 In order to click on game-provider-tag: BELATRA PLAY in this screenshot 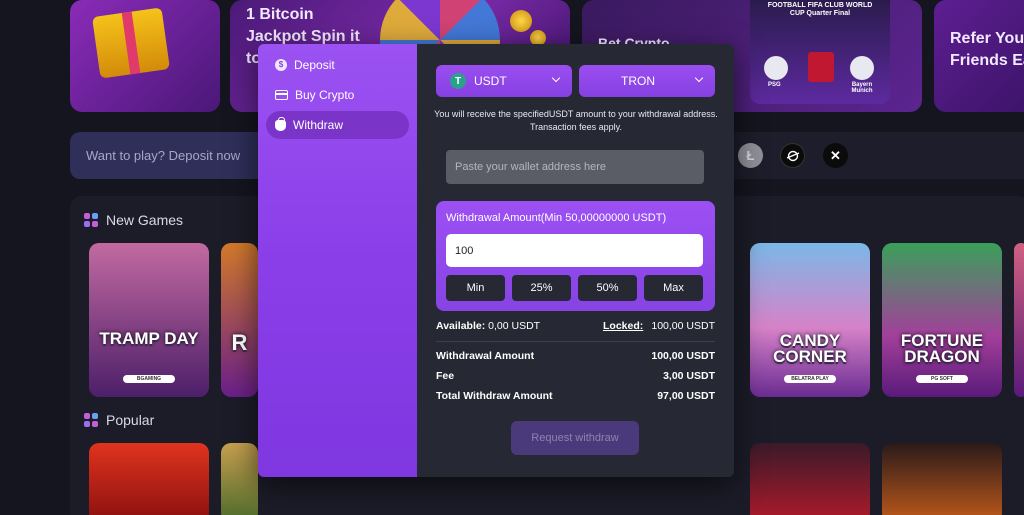, I will do `click(810, 379)`.